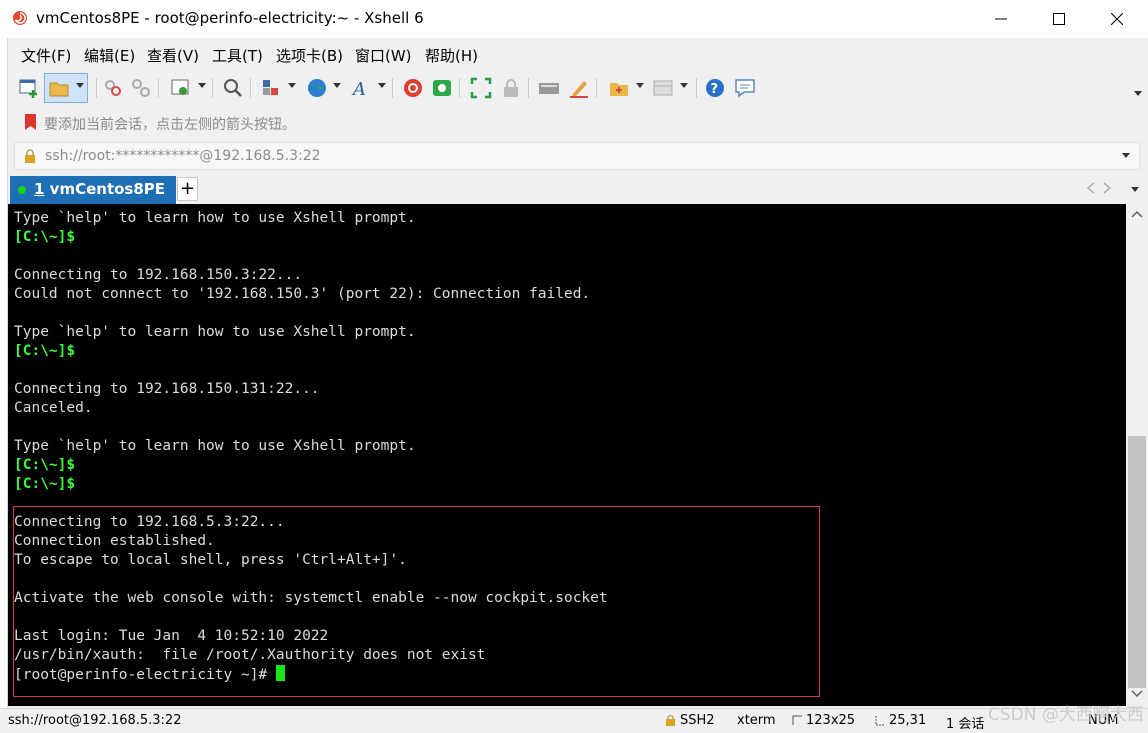 This screenshot has width=1148, height=733. What do you see at coordinates (187, 189) in the screenshot?
I see `add-tab-button: +` at bounding box center [187, 189].